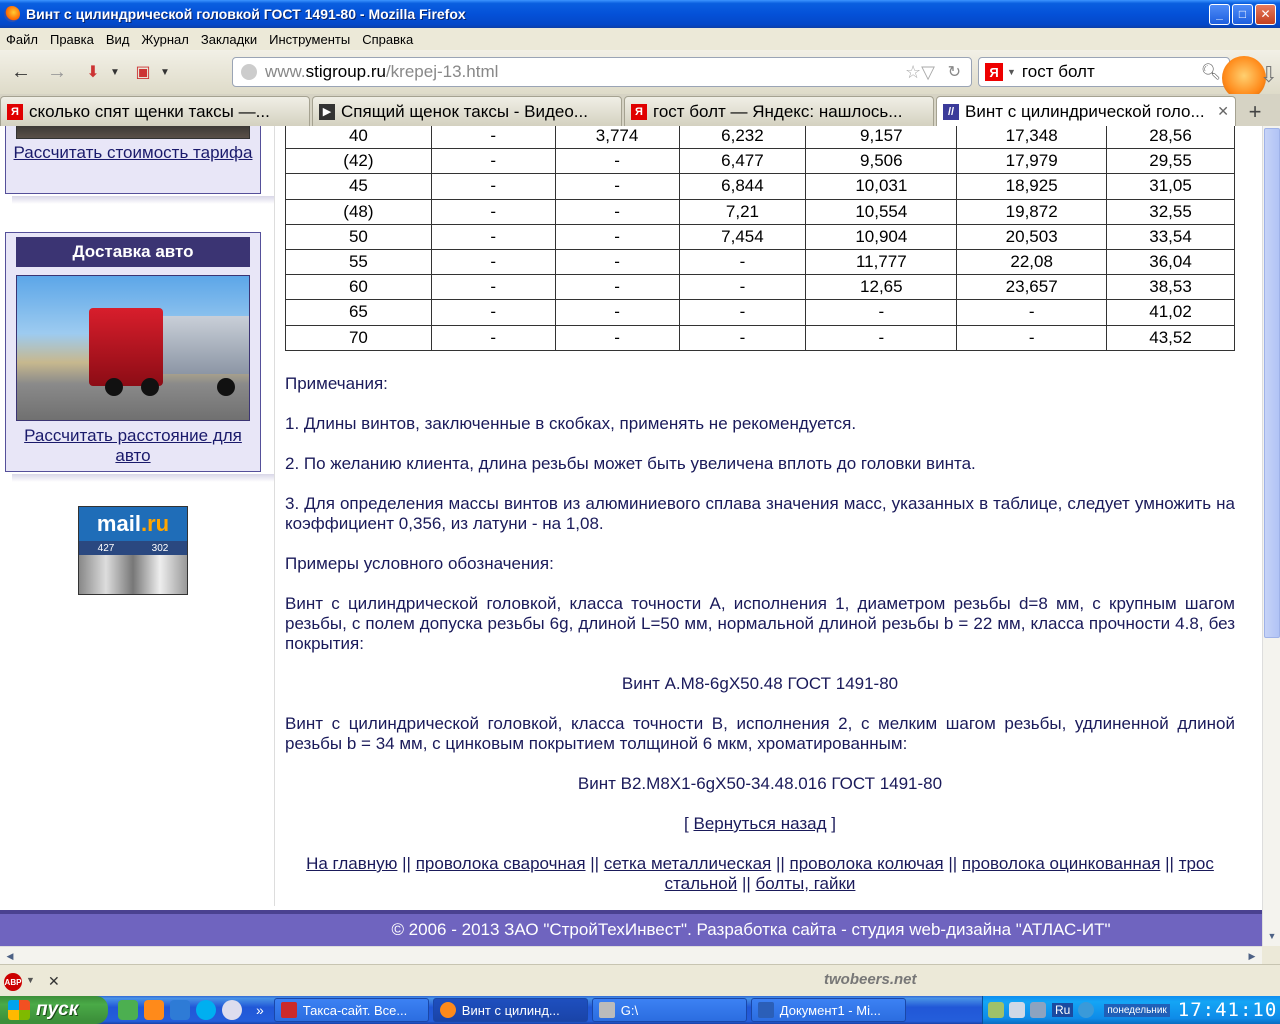  Describe the element at coordinates (358, 236) in the screenshot. I see `table-cell: 50` at that location.